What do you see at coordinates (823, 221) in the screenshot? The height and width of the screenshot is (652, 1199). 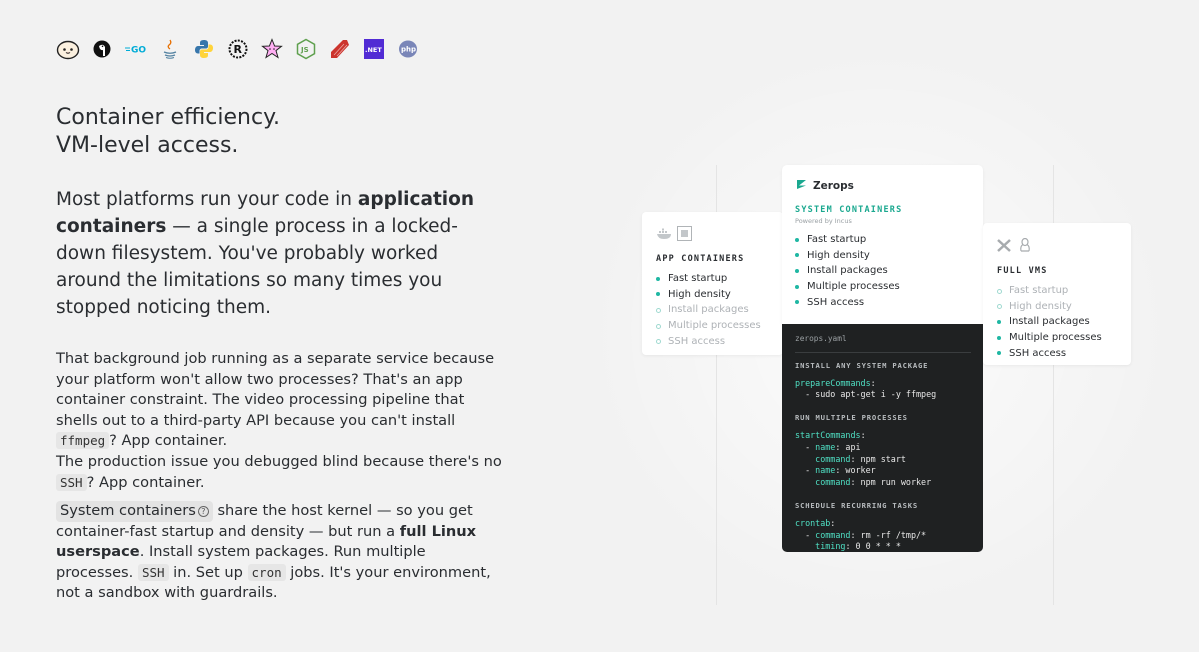 I see `powered-by-label: Powered by Incus` at bounding box center [823, 221].